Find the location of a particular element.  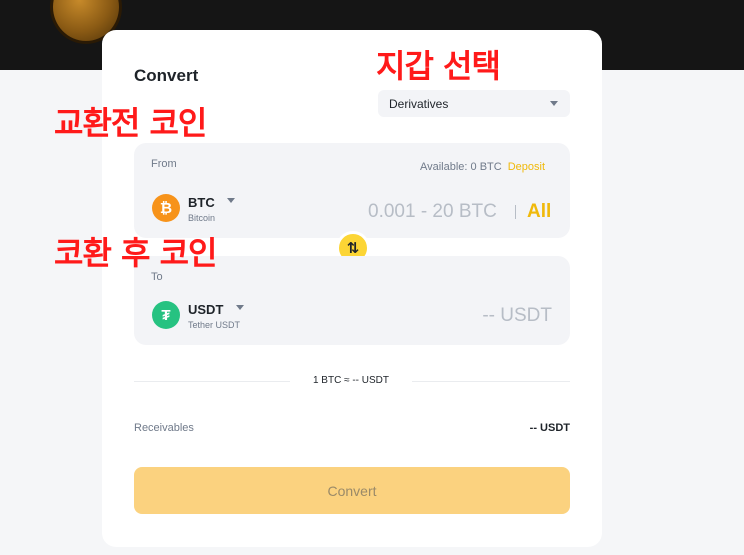

from-amount-input: 0.001 - 20 BTC is located at coordinates (432, 212).